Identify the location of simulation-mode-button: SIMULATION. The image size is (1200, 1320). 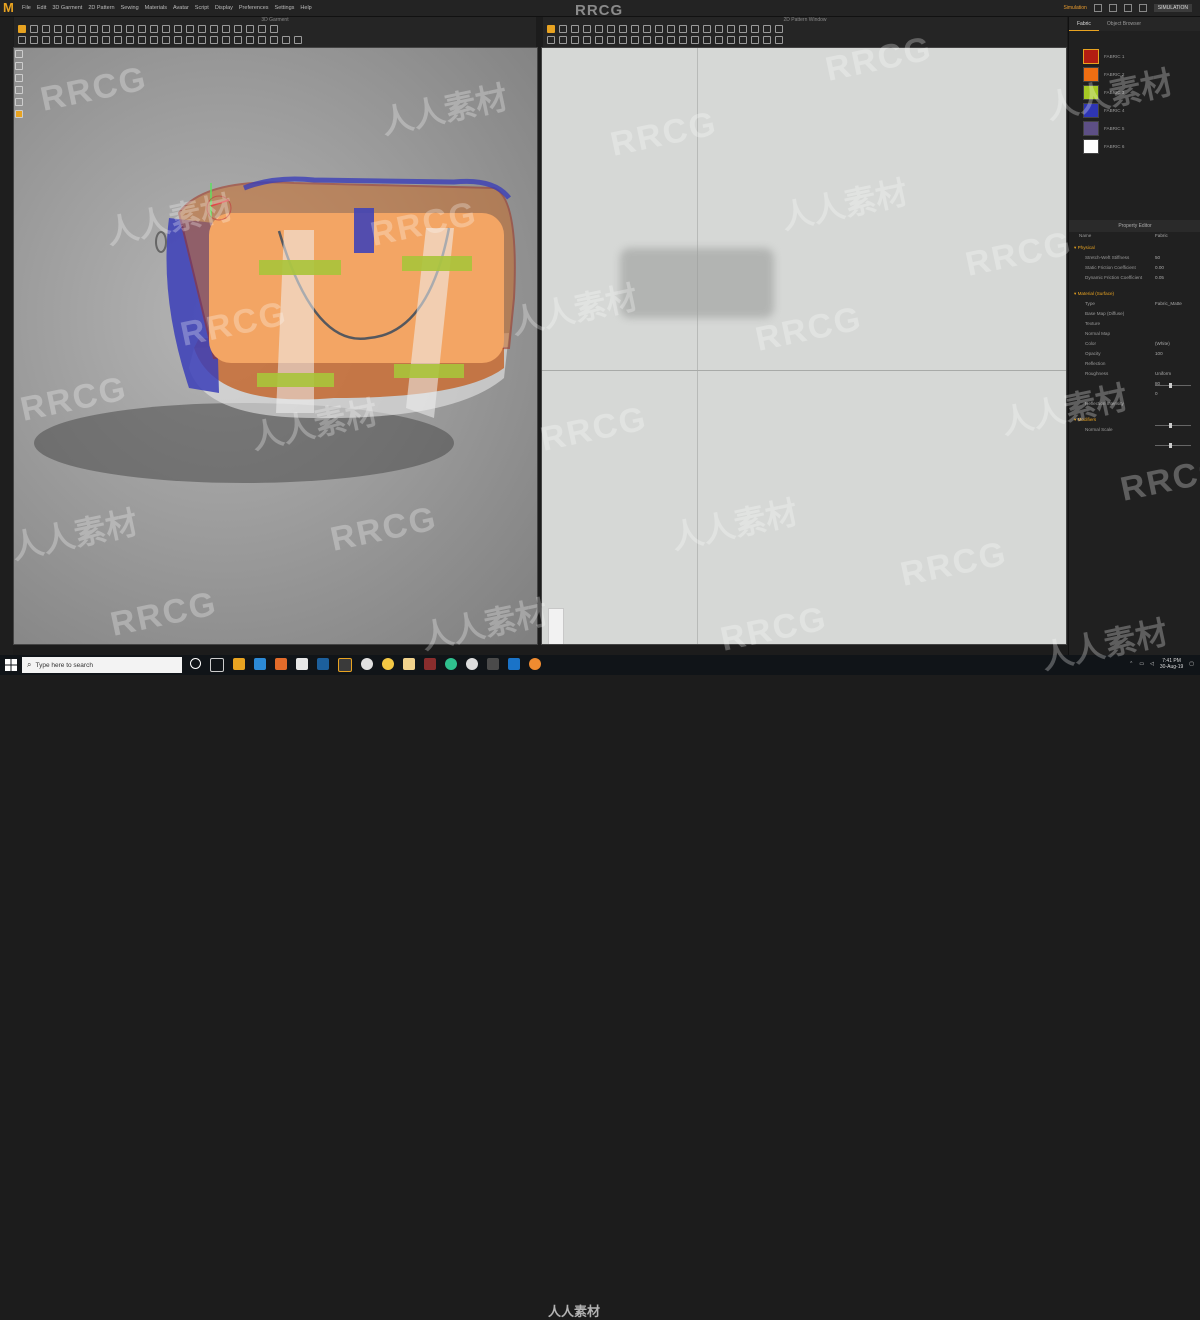
(1172, 8).